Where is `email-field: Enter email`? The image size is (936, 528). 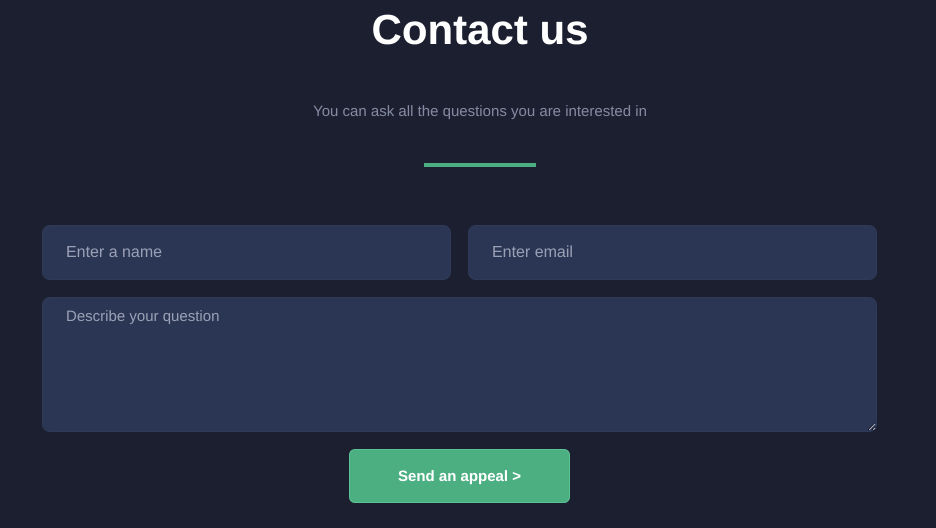 email-field: Enter email is located at coordinates (672, 252).